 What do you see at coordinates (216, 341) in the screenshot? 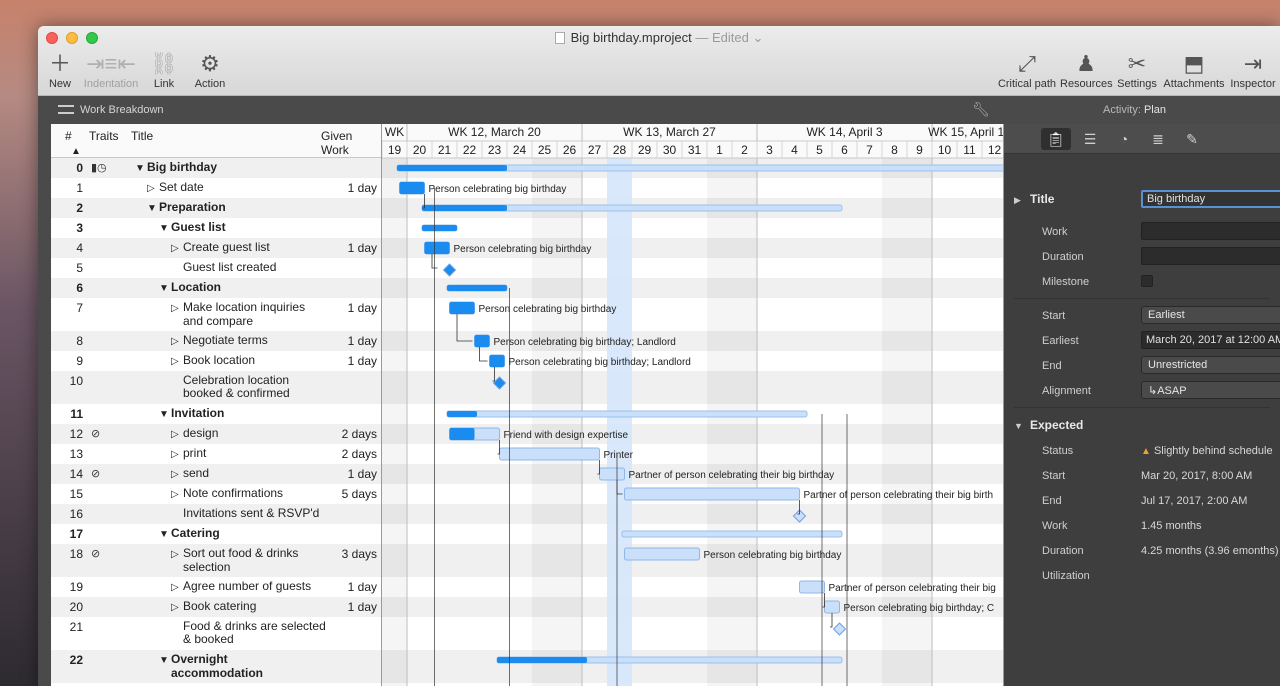
I see `outline-row: 8 ▷ Negotiate terms 1 day` at bounding box center [216, 341].